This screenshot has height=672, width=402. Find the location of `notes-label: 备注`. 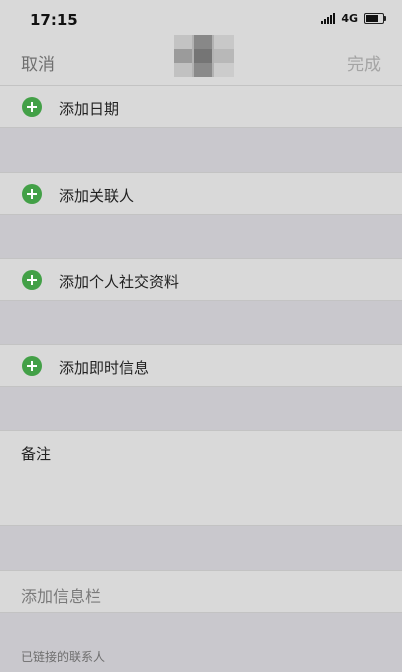

notes-label: 备注 is located at coordinates (36, 454).